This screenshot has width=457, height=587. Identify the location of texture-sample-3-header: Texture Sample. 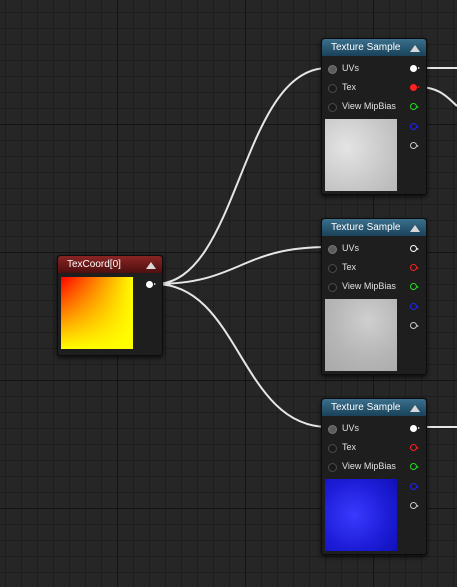
(374, 407).